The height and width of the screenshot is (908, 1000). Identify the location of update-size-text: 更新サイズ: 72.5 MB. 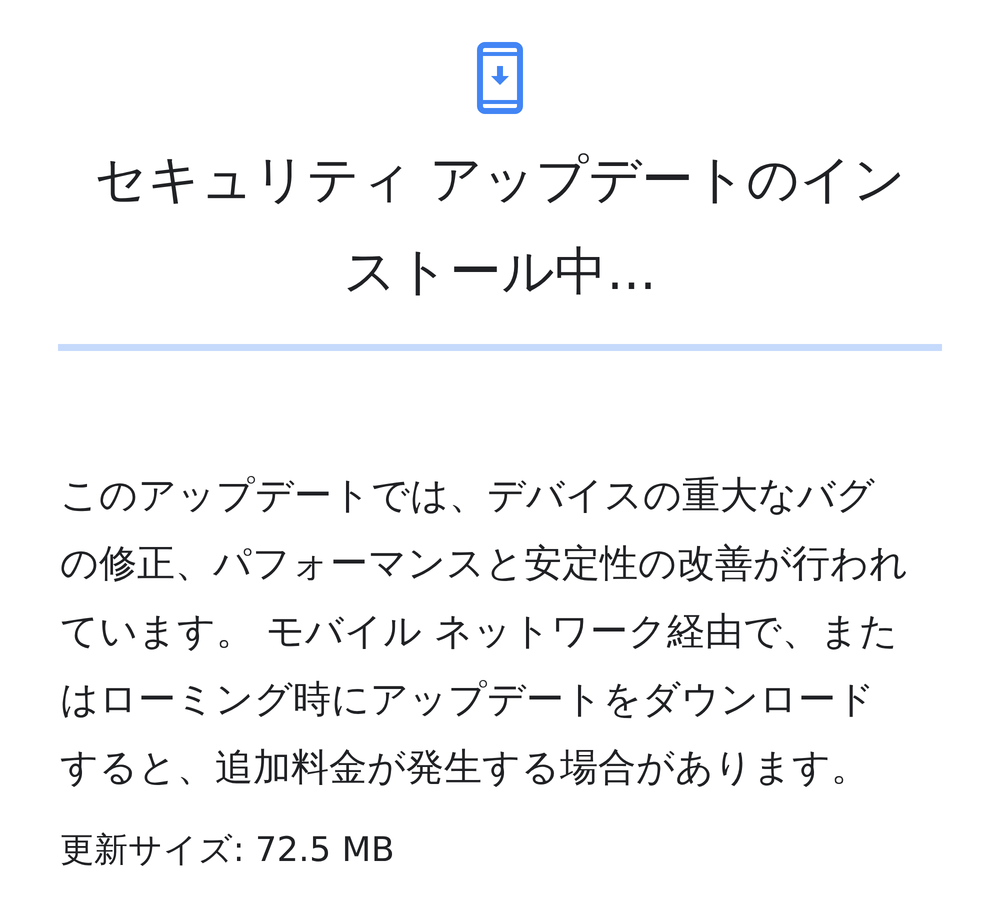
(228, 850).